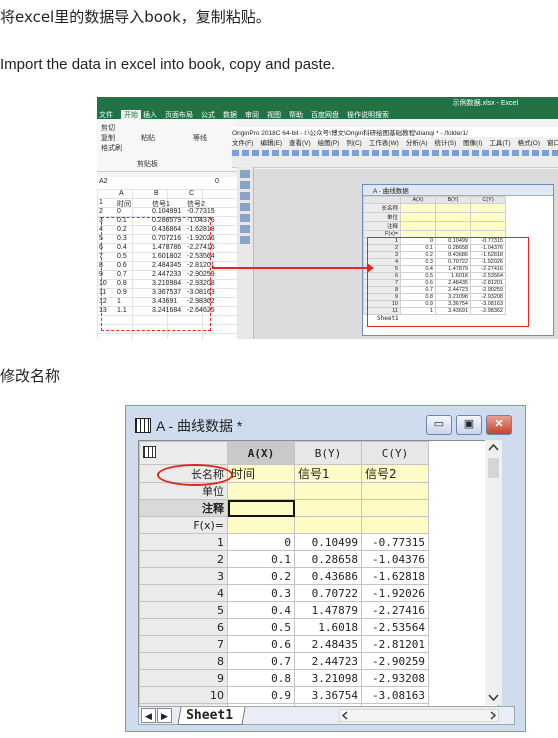  Describe the element at coordinates (183, 508) in the screenshot. I see `row-label-comments: 注释` at that location.